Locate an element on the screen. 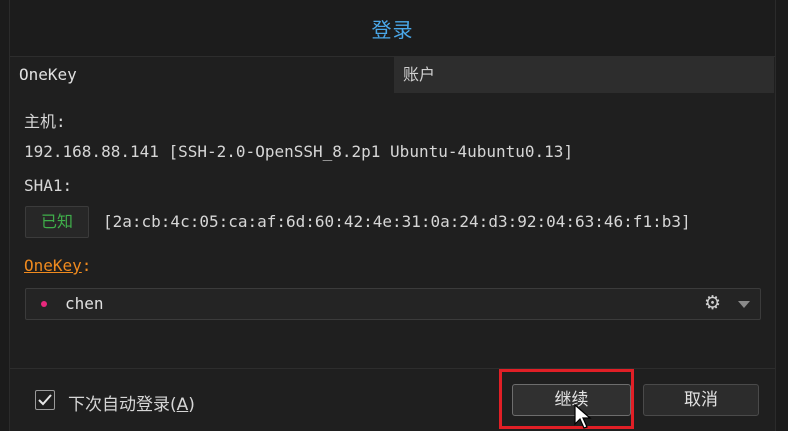 This screenshot has height=431, width=788. dialog-title: 登录 is located at coordinates (392, 28).